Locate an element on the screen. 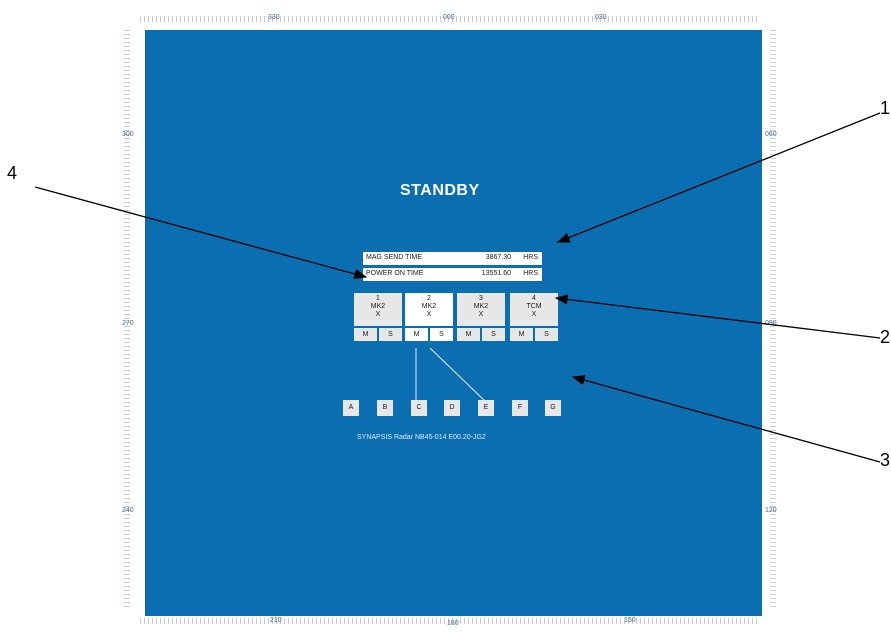 This screenshot has width=891, height=632. connector-line is located at coordinates (458, 375).